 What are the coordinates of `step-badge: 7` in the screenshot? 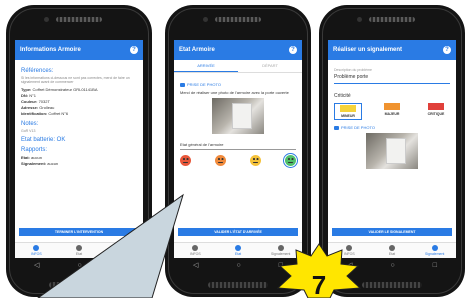 It's located at (319, 270).